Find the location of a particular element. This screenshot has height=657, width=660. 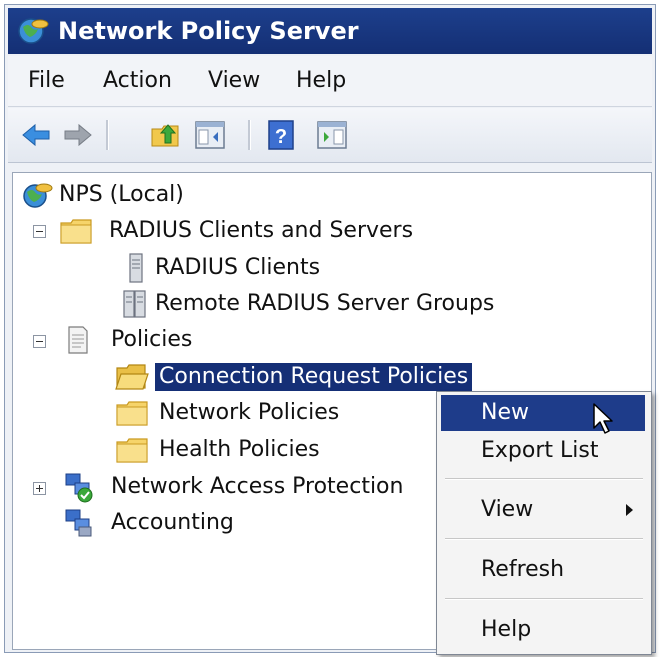

policy-document-icon is located at coordinates (78, 340).